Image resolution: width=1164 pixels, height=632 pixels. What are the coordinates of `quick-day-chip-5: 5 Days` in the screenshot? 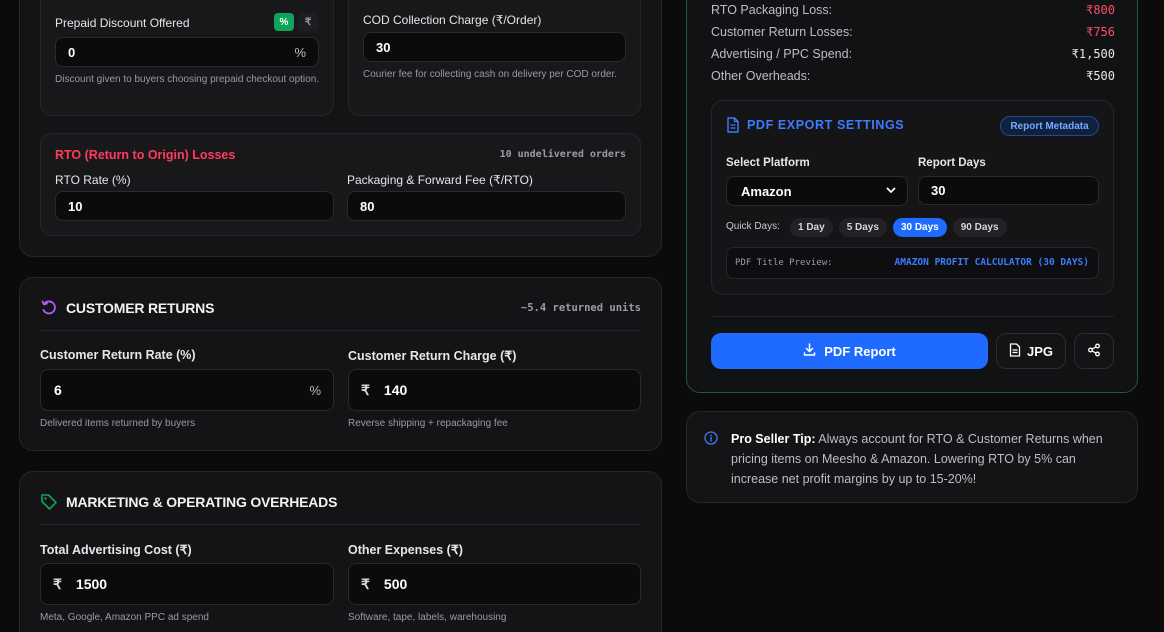 It's located at (862, 227).